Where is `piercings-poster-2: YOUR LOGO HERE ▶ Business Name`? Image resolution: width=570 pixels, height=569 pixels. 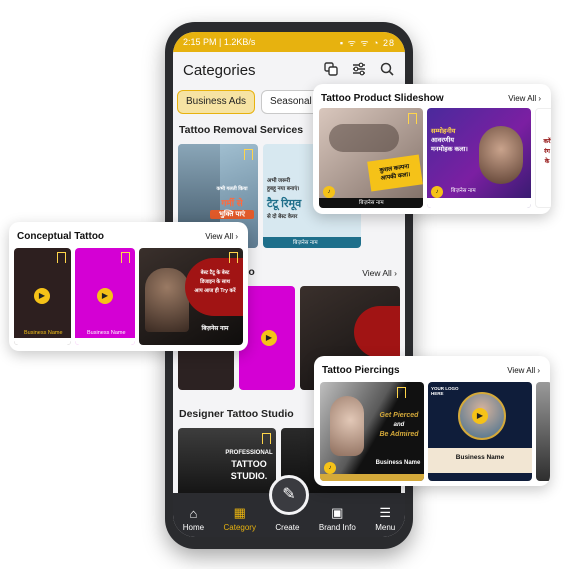
piercings-poster-2: YOUR LOGO HERE ▶ Business Name is located at coordinates (480, 431).